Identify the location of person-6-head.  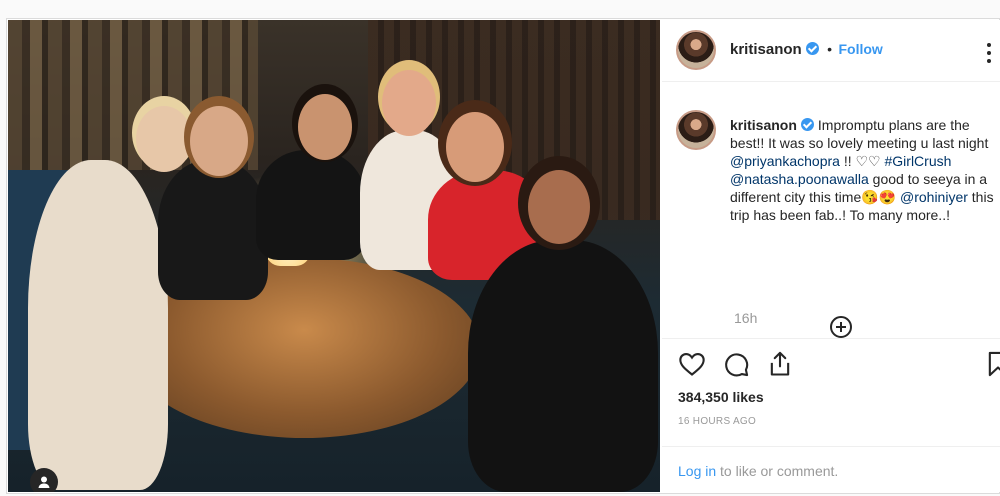
(559, 207).